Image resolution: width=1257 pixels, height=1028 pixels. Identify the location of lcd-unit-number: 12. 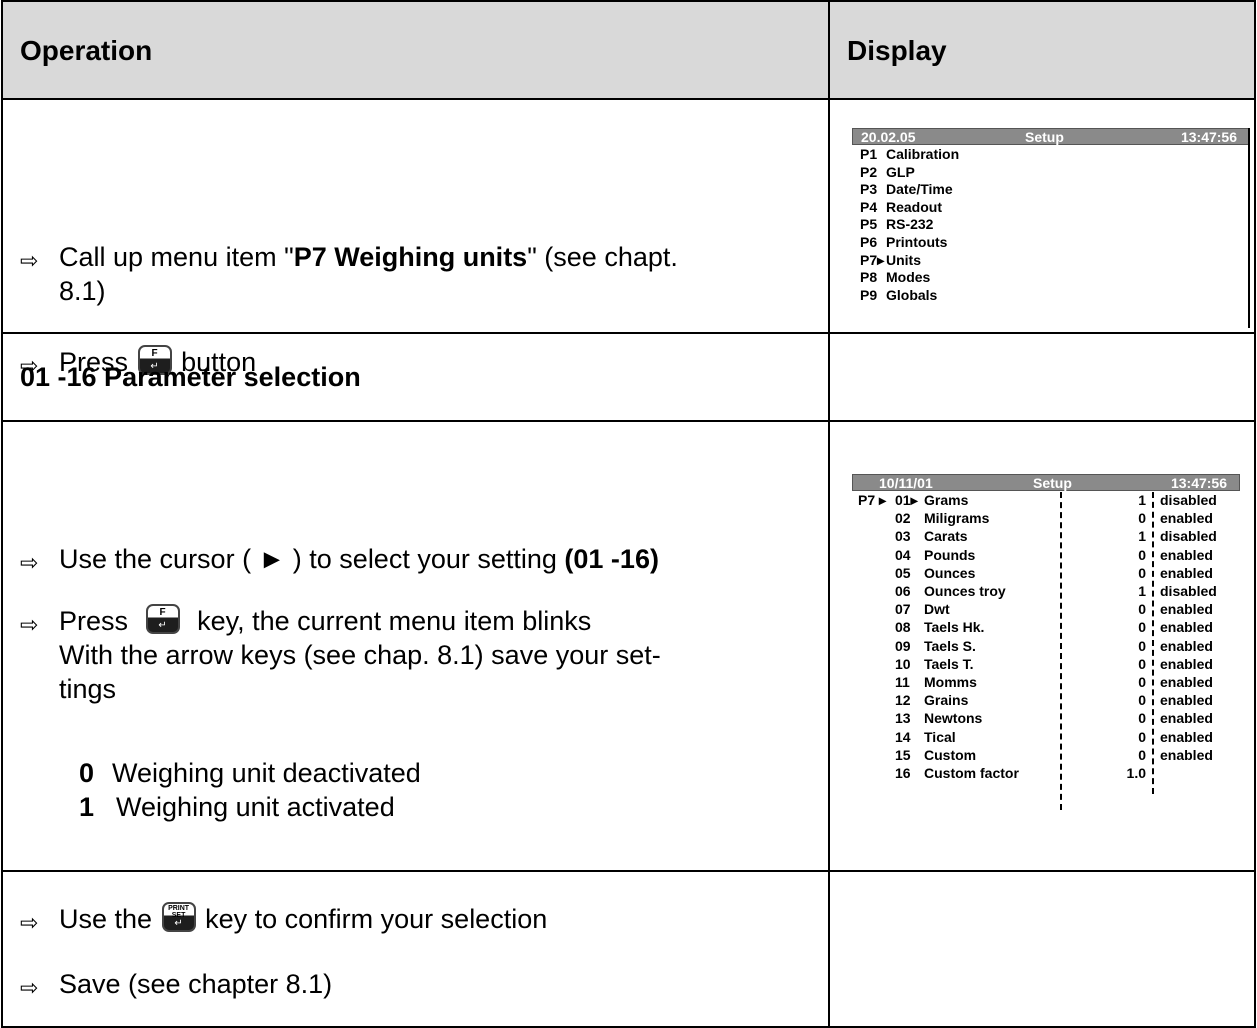
(903, 700).